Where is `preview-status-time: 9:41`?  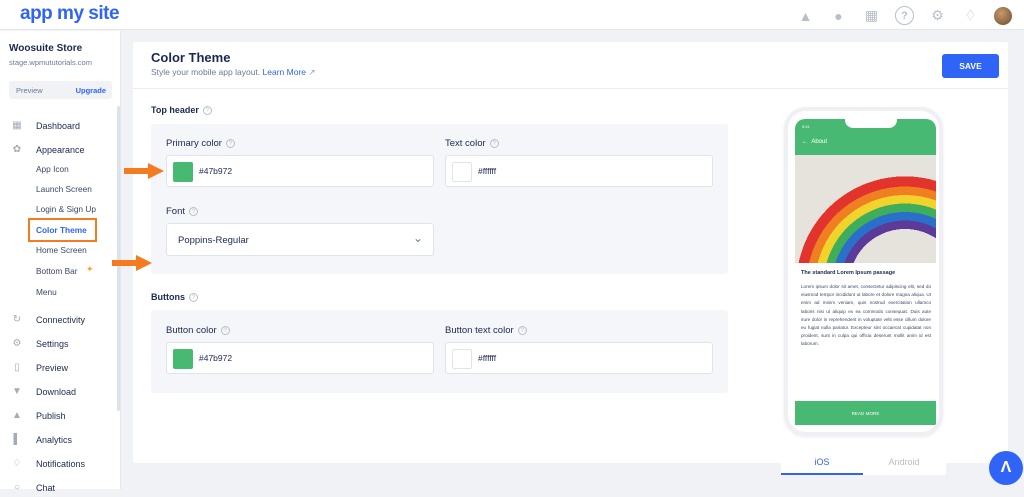 preview-status-time: 9:41 is located at coordinates (806, 126).